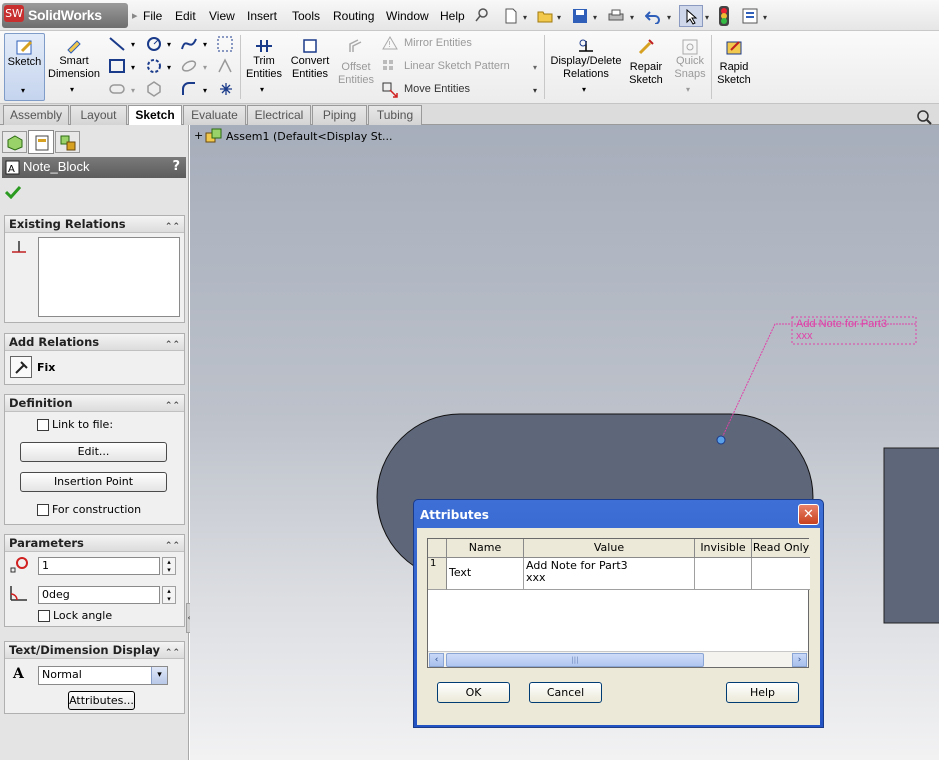 This screenshot has width=939, height=760. I want to click on spline-dropdown-icon: ▾, so click(205, 44).